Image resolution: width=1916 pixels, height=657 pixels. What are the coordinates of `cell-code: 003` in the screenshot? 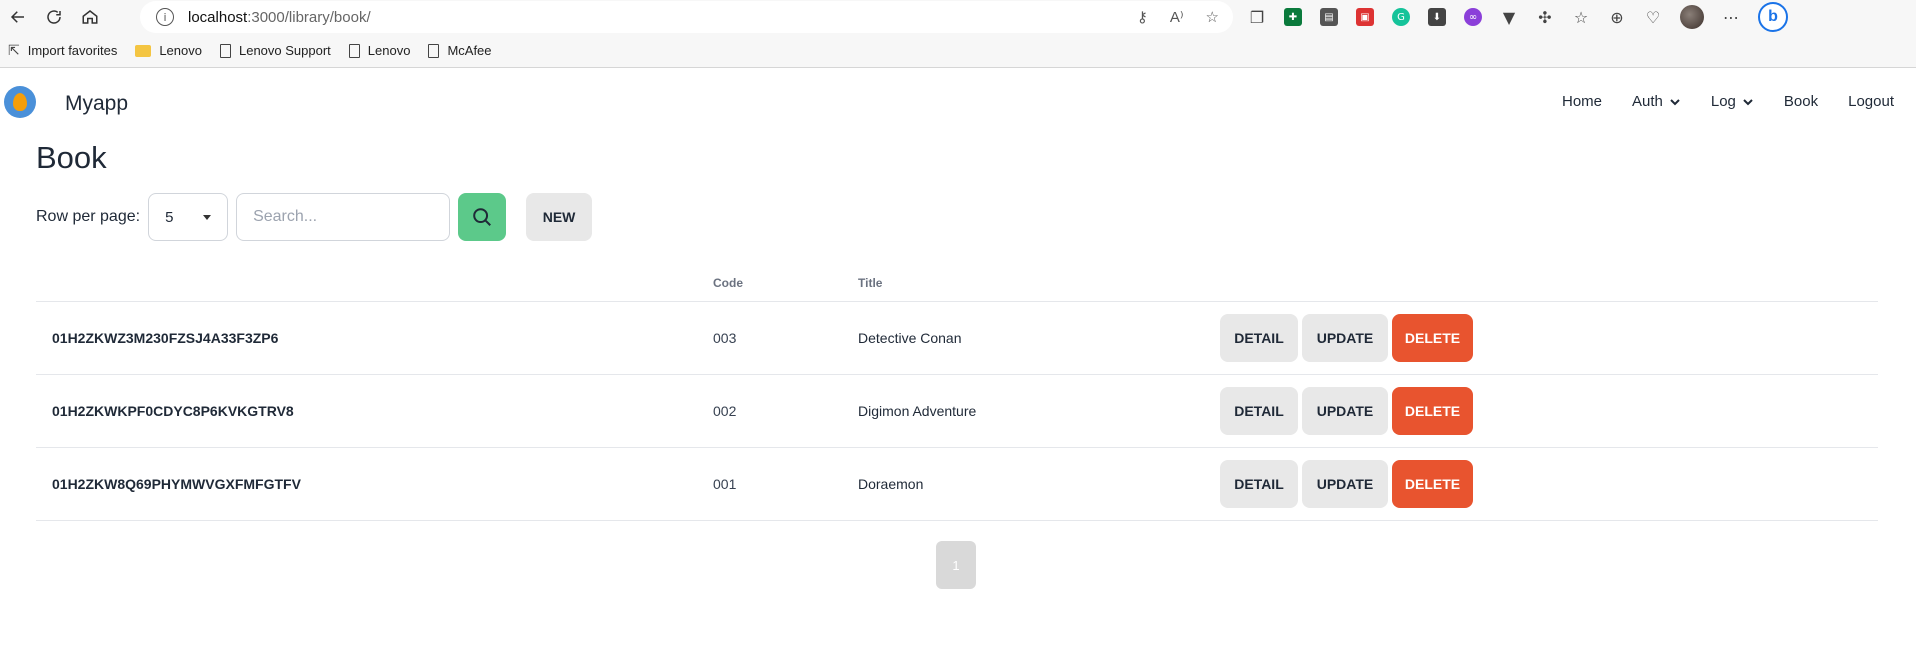 It's located at (725, 338).